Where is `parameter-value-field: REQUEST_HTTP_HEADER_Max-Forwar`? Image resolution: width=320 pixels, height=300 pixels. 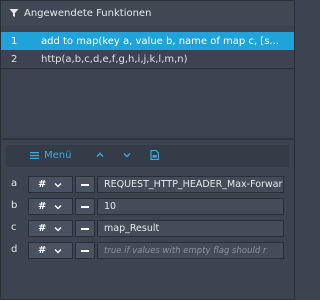
parameter-value-field: REQUEST_HTTP_HEADER_Max-Forwar is located at coordinates (190, 184).